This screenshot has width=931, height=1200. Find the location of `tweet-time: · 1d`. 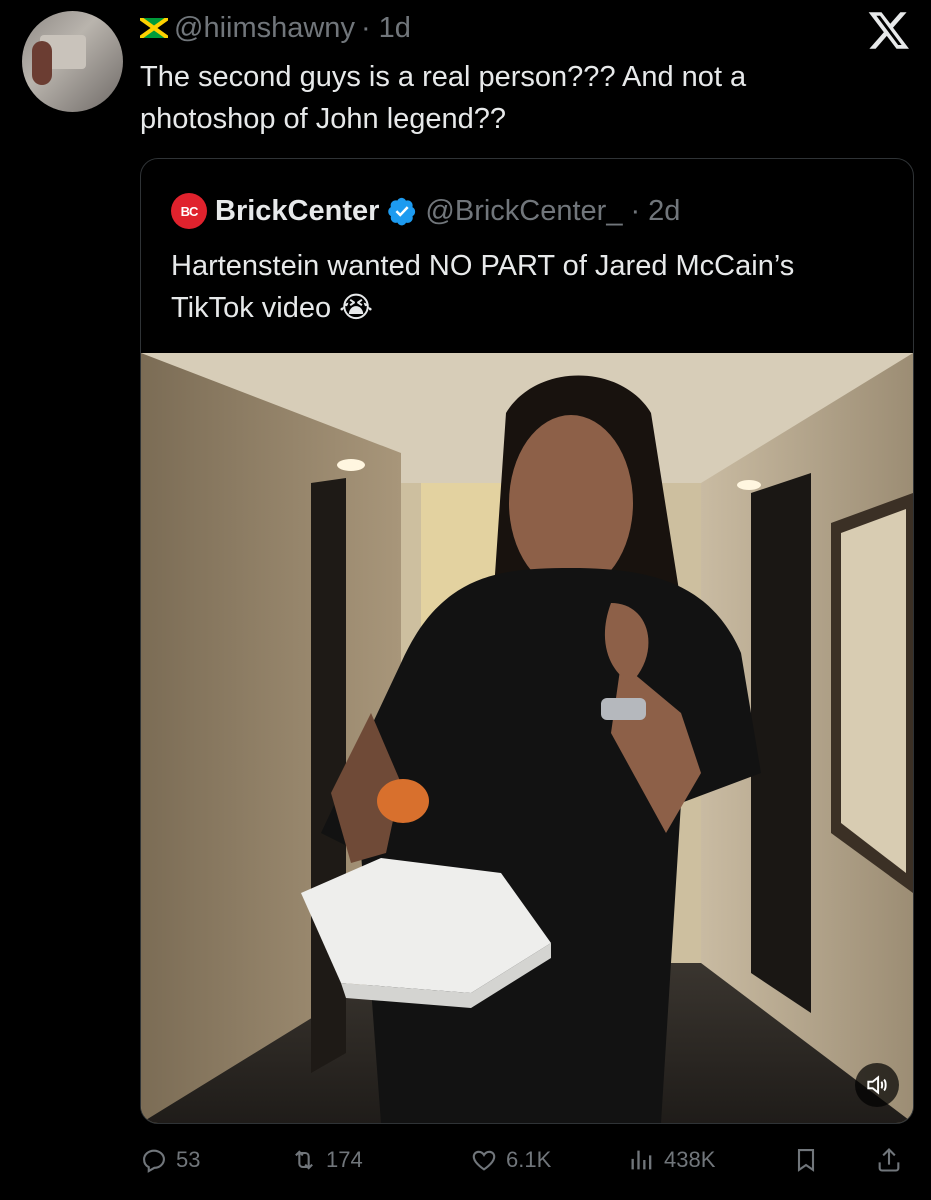

tweet-time: · 1d is located at coordinates (386, 28).